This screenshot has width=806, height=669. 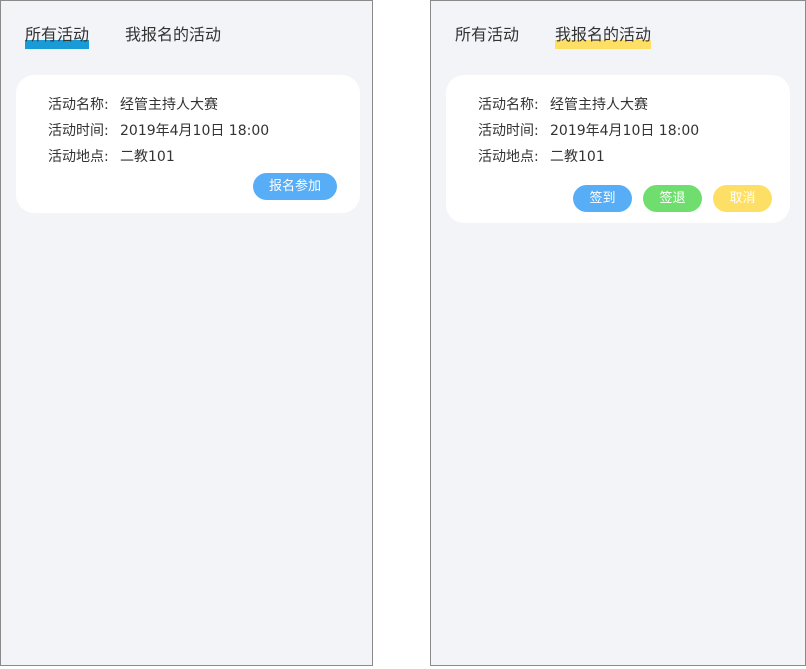 I want to click on cancel-button: 取消, so click(x=742, y=198).